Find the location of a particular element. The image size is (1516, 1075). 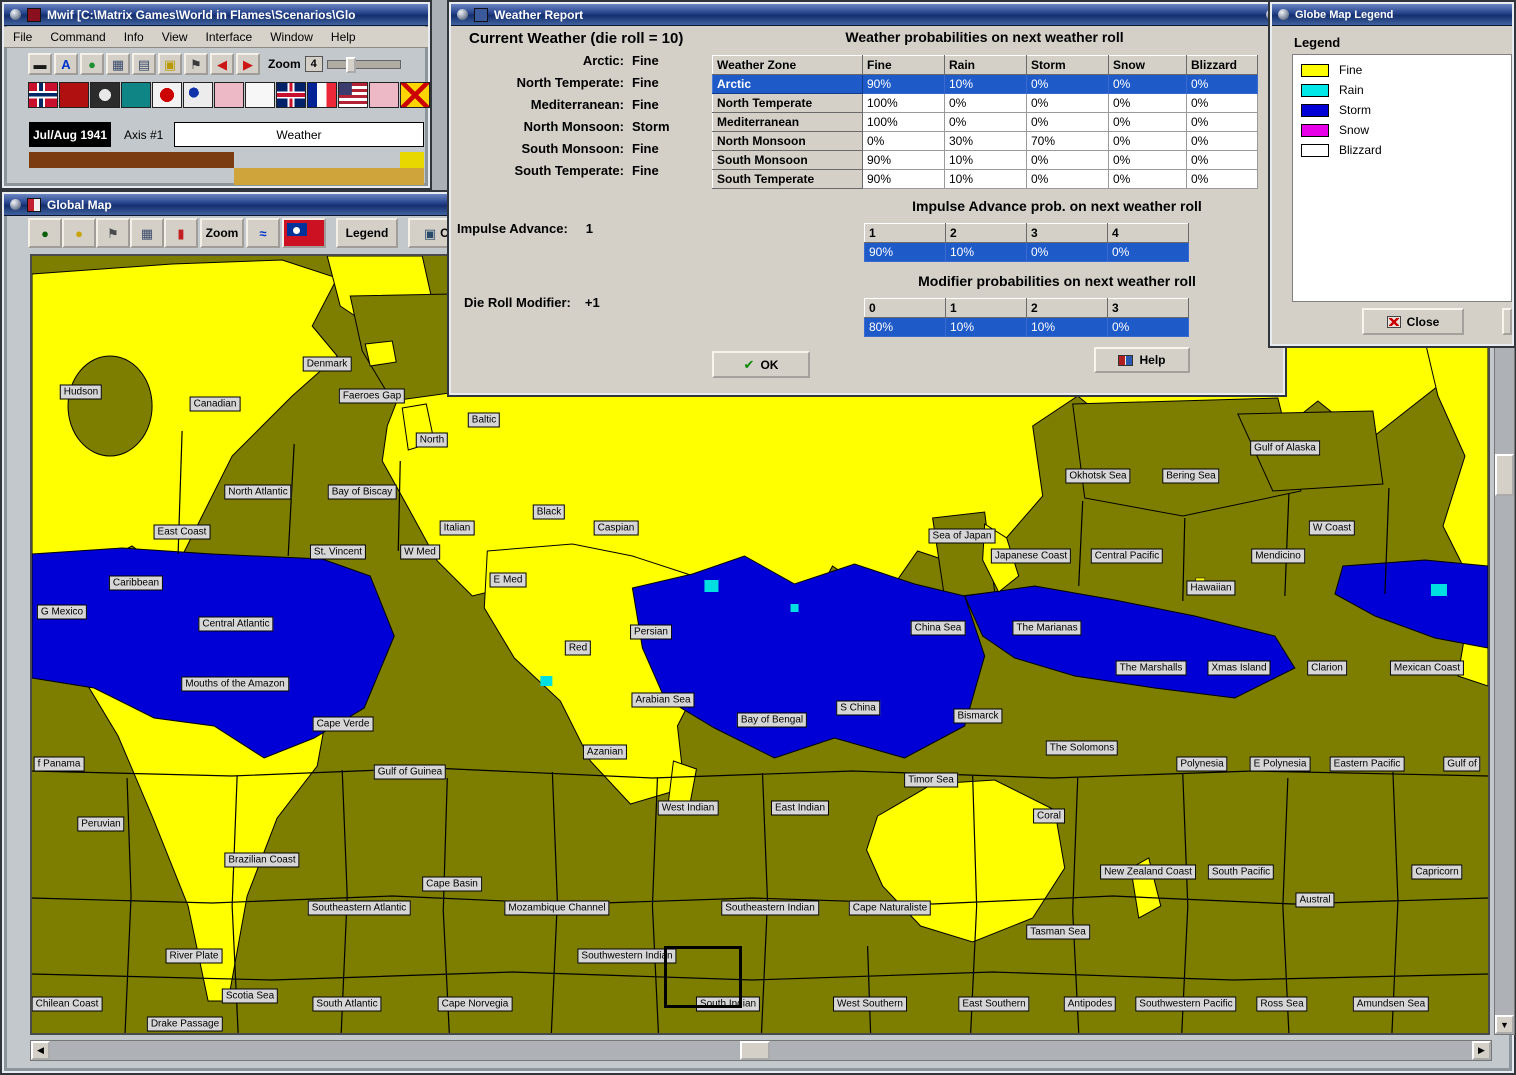

ok-button: ✔ OK is located at coordinates (761, 364).